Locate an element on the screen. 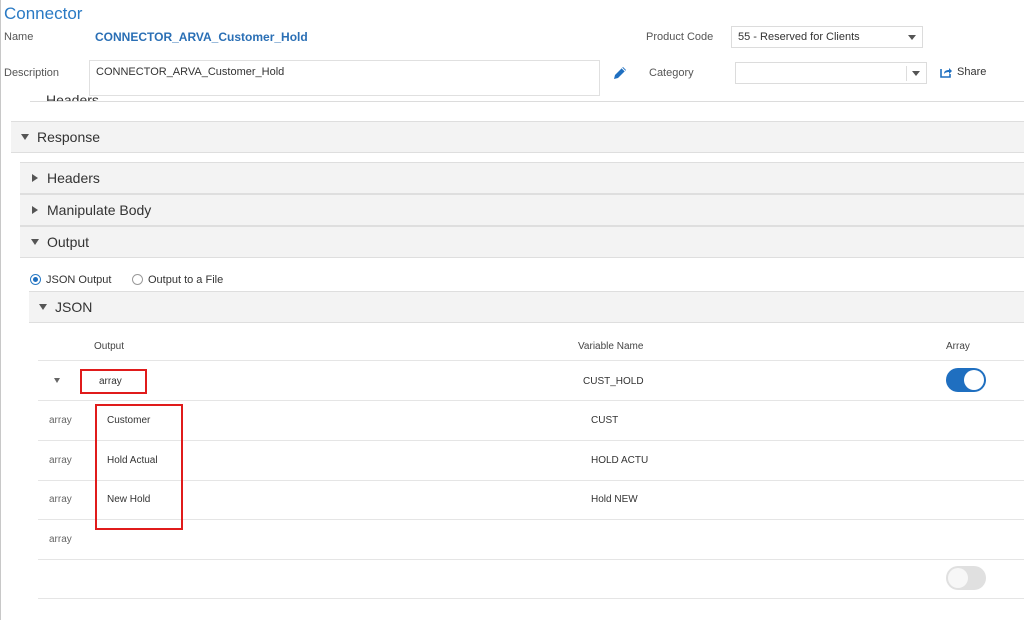 Image resolution: width=1024 pixels, height=620 pixels. left-border is located at coordinates (0, 310).